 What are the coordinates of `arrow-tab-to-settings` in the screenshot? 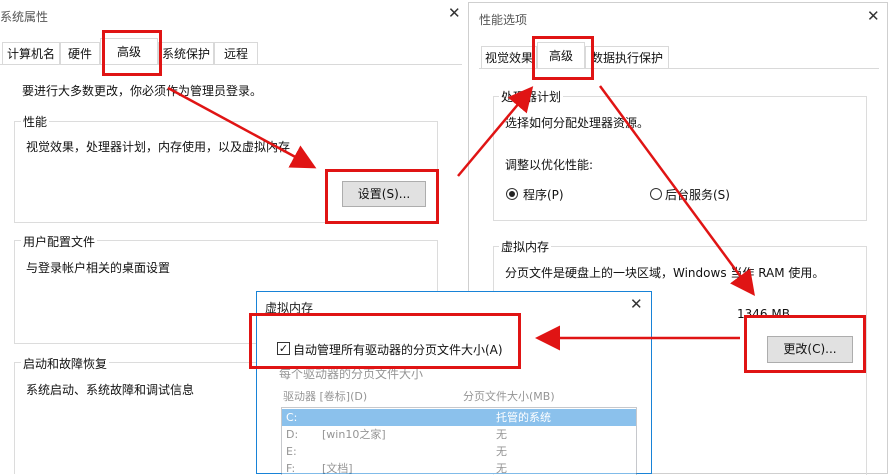 It's located at (242, 127).